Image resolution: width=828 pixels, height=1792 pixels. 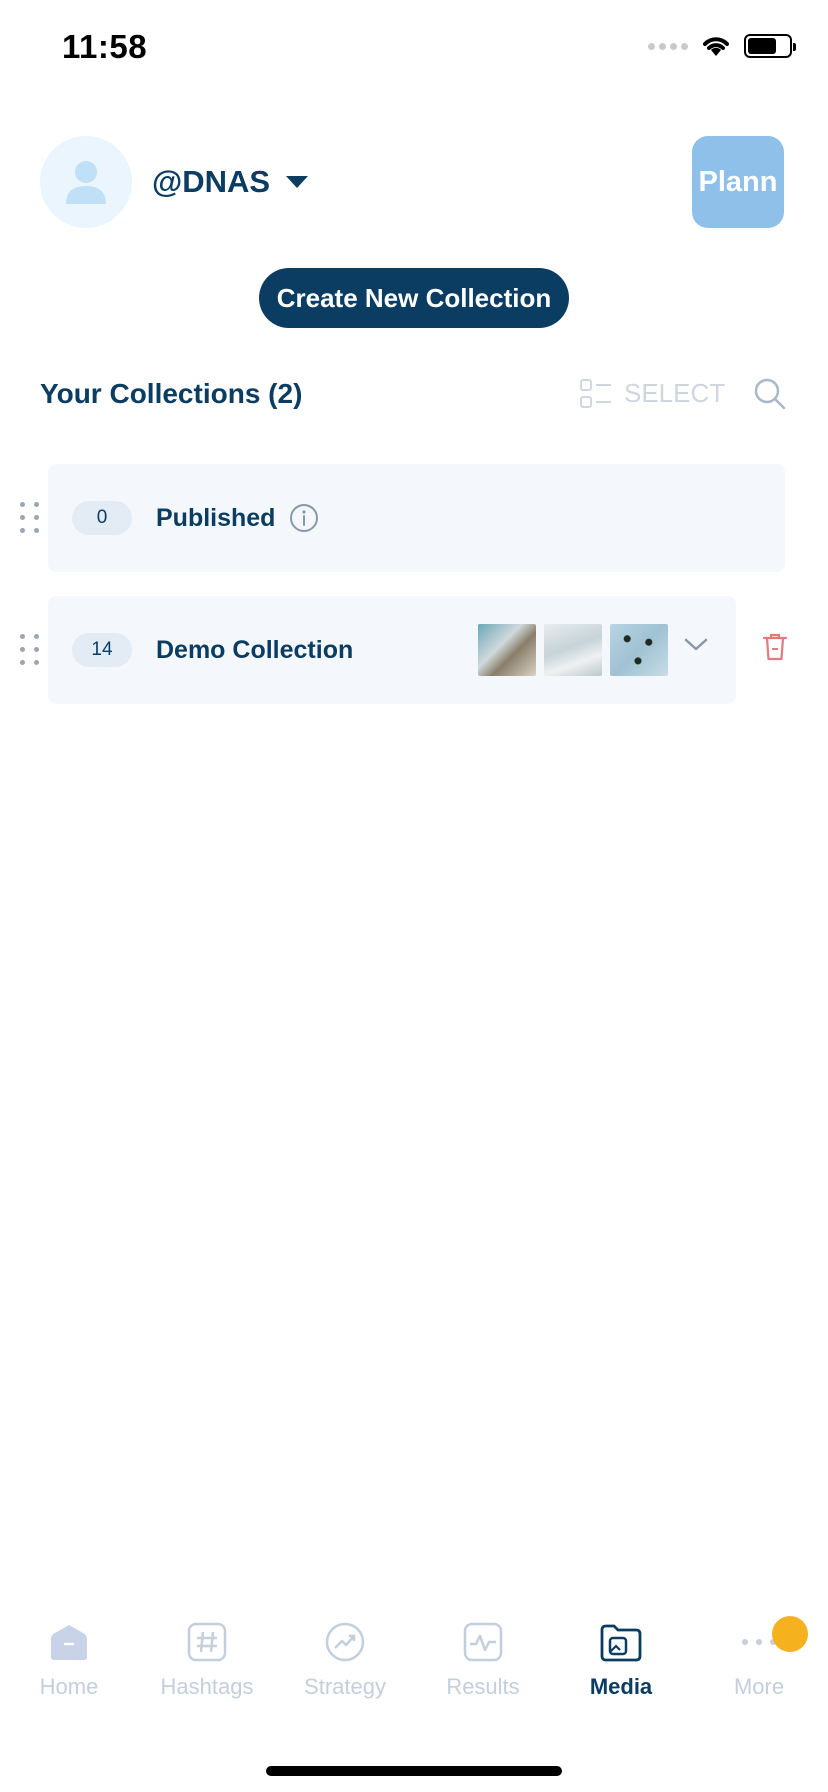 I want to click on expand-button, so click(x=696, y=647).